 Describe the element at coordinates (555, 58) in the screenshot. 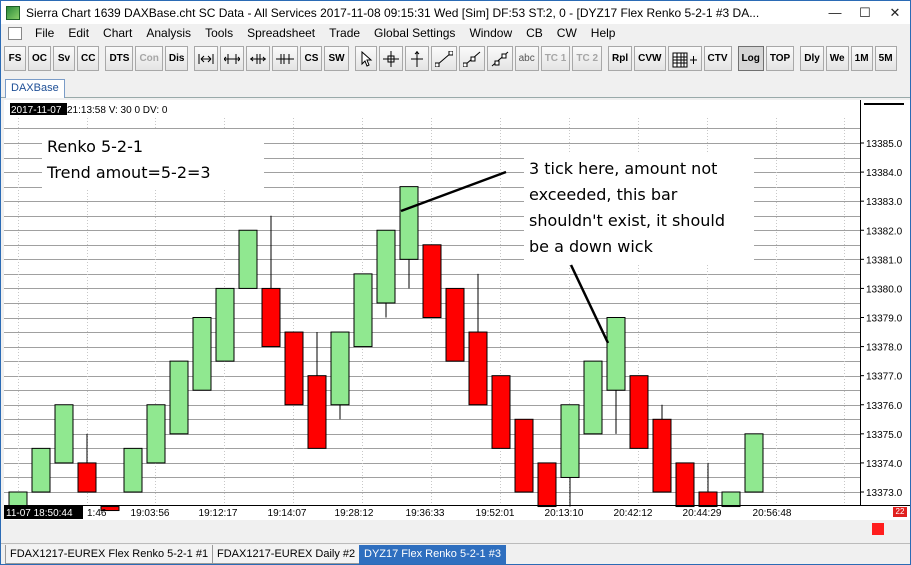

I see `tc1-button: TC 1` at that location.